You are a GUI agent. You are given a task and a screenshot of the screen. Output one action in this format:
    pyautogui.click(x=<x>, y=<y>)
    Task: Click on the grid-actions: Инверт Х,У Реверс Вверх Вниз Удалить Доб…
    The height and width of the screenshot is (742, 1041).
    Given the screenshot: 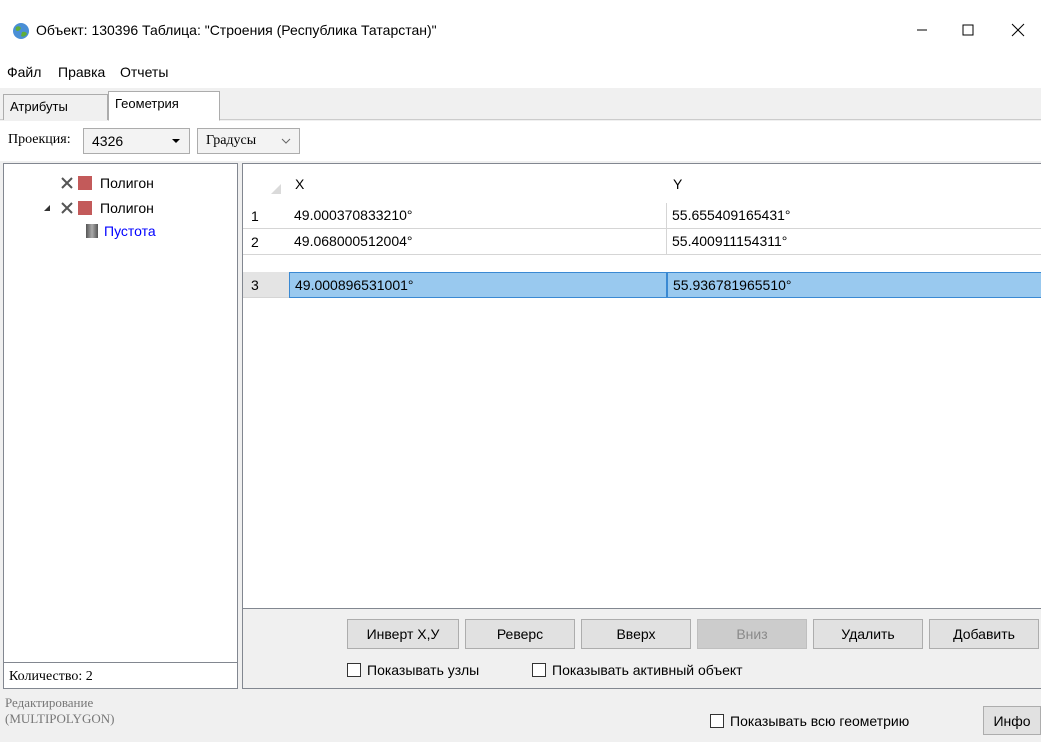 What is the action you would take?
    pyautogui.click(x=641, y=649)
    